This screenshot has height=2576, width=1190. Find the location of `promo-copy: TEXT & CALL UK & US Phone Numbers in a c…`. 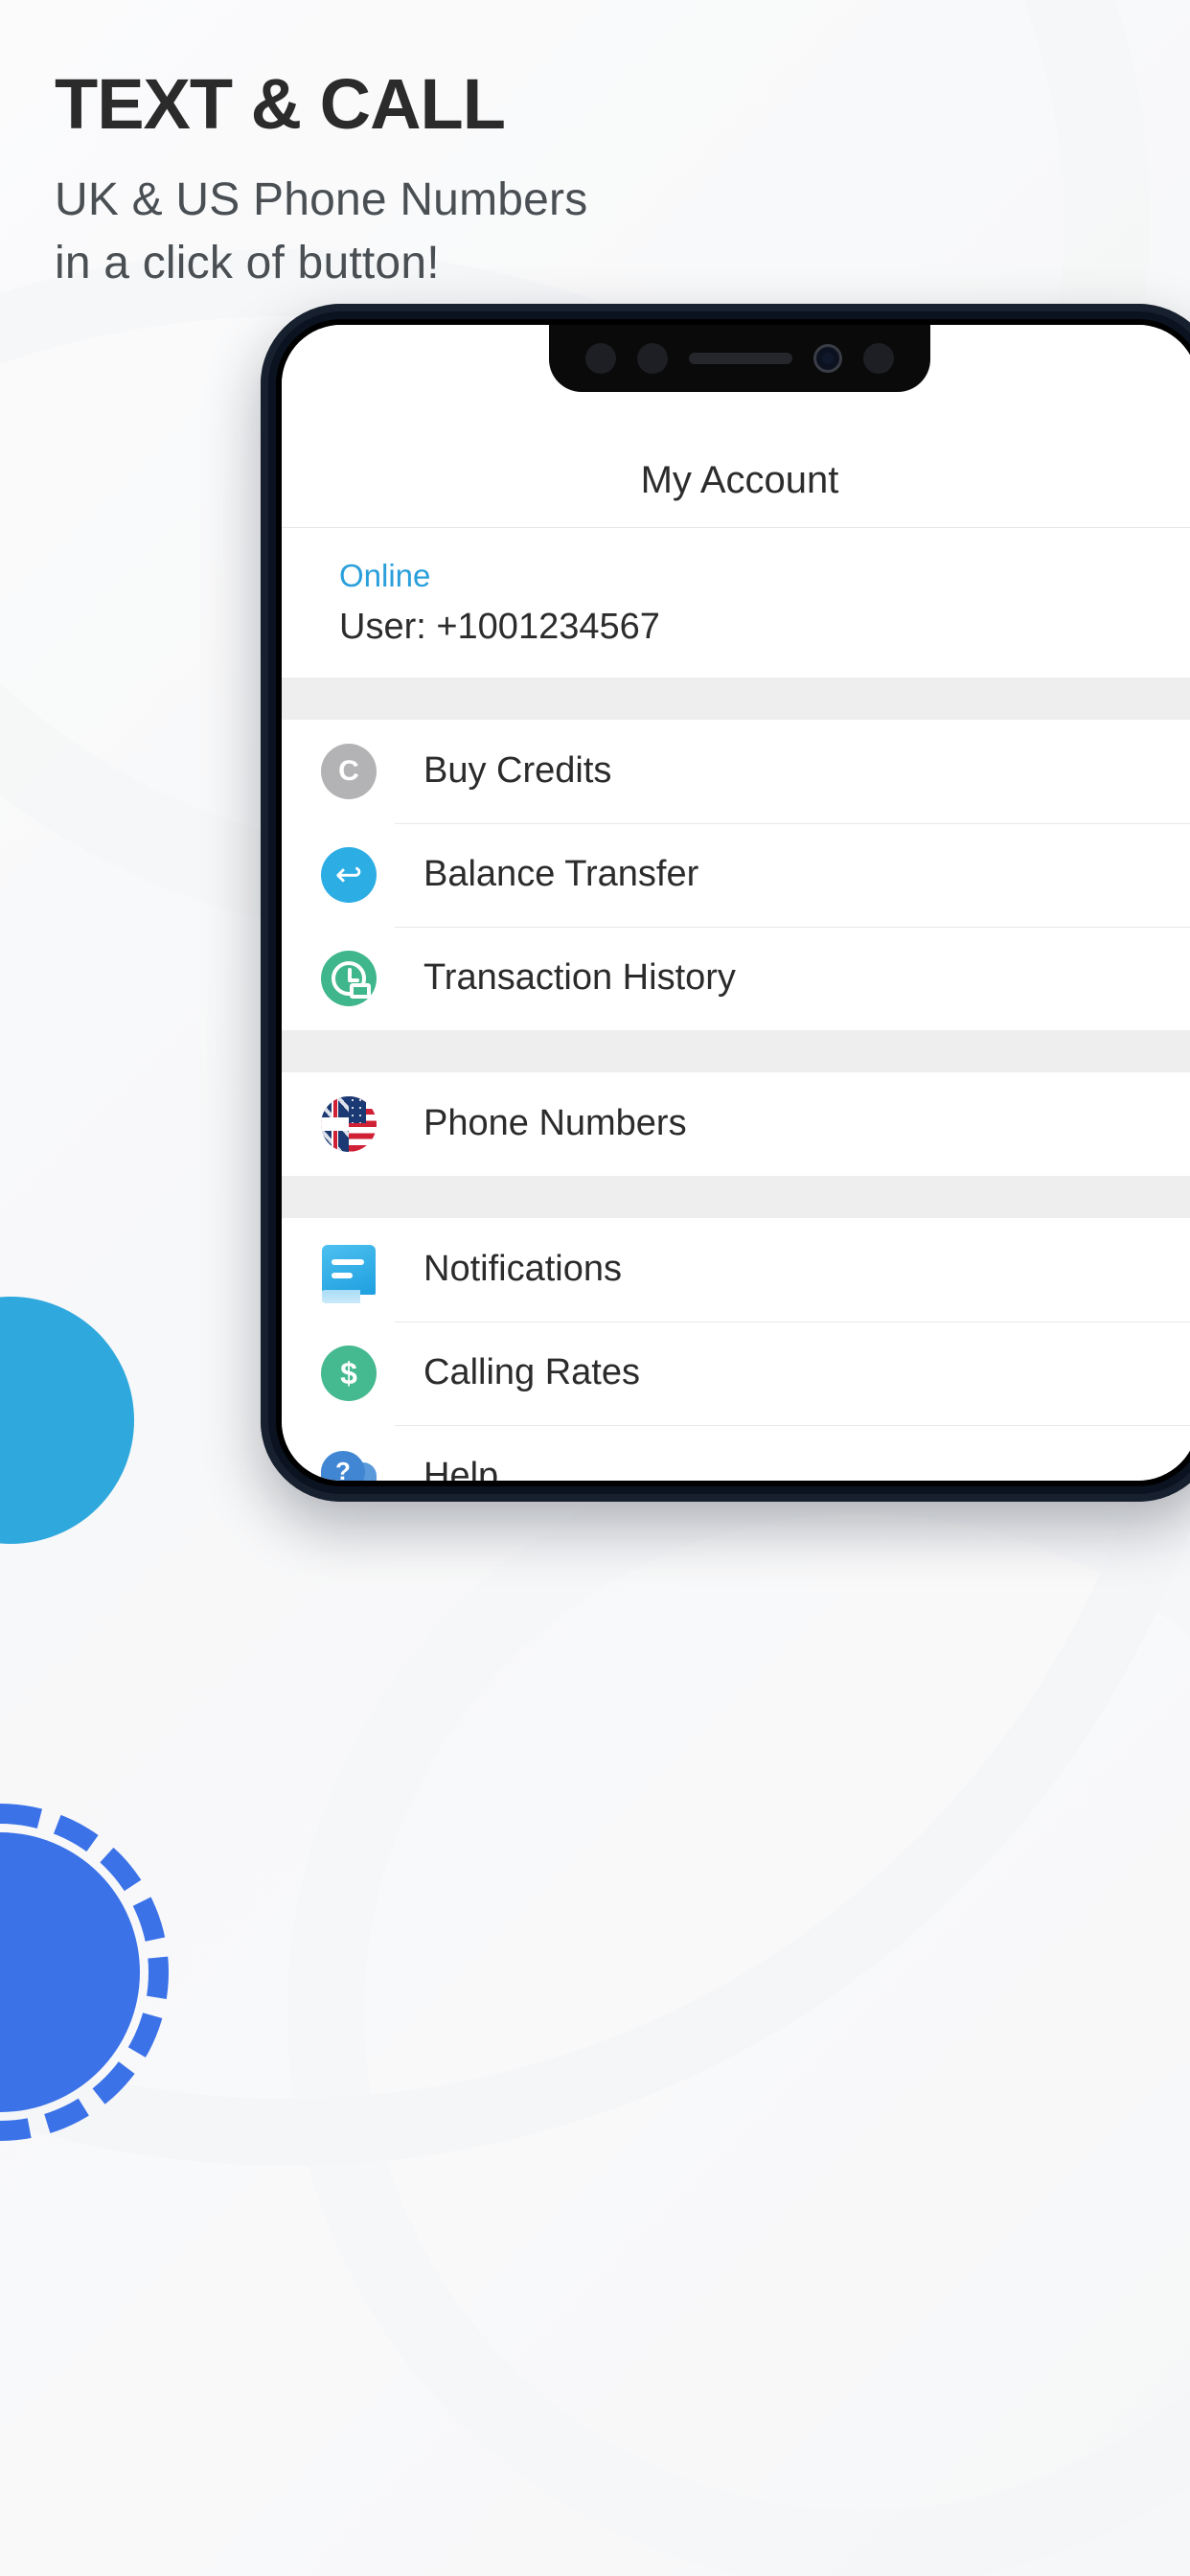

promo-copy: TEXT & CALL UK & US Phone Numbers in a c… is located at coordinates (390, 182).